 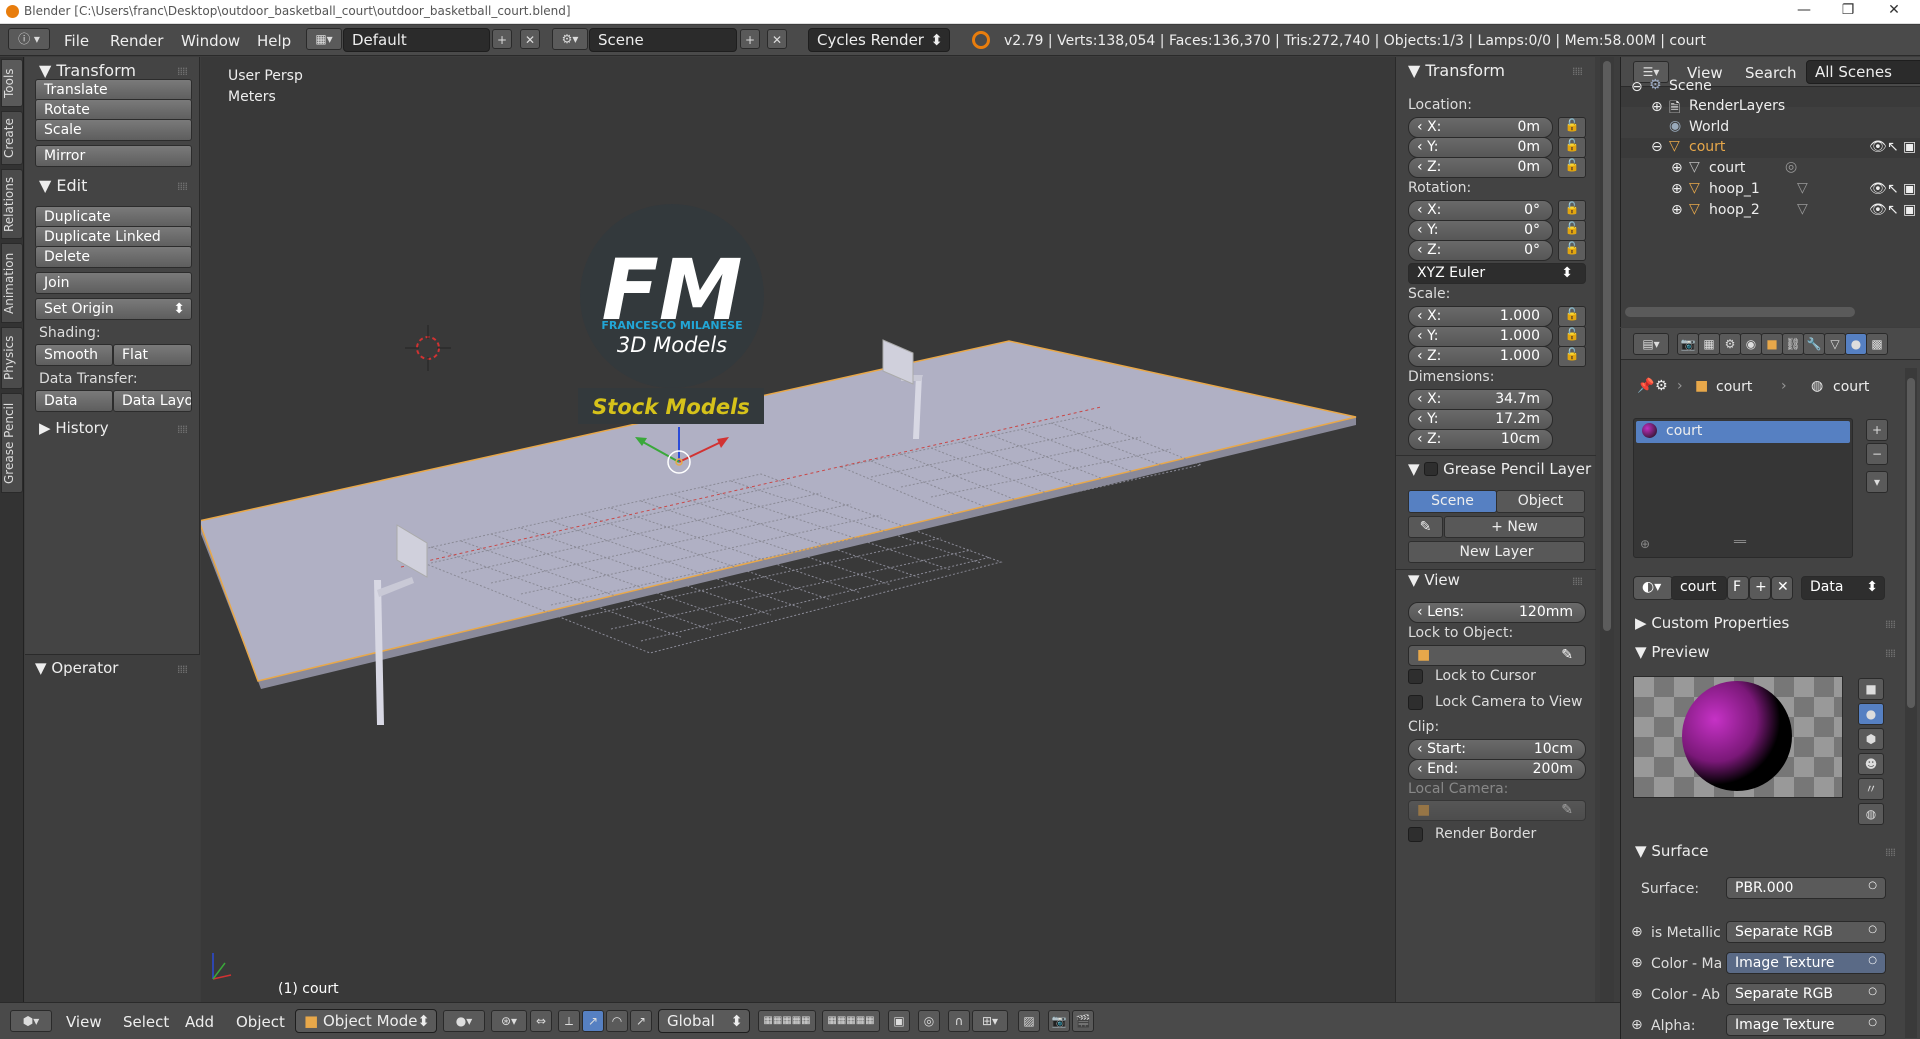 What do you see at coordinates (1480, 419) in the screenshot?
I see `dimension-y-field: ‹ Y: 17.2m` at bounding box center [1480, 419].